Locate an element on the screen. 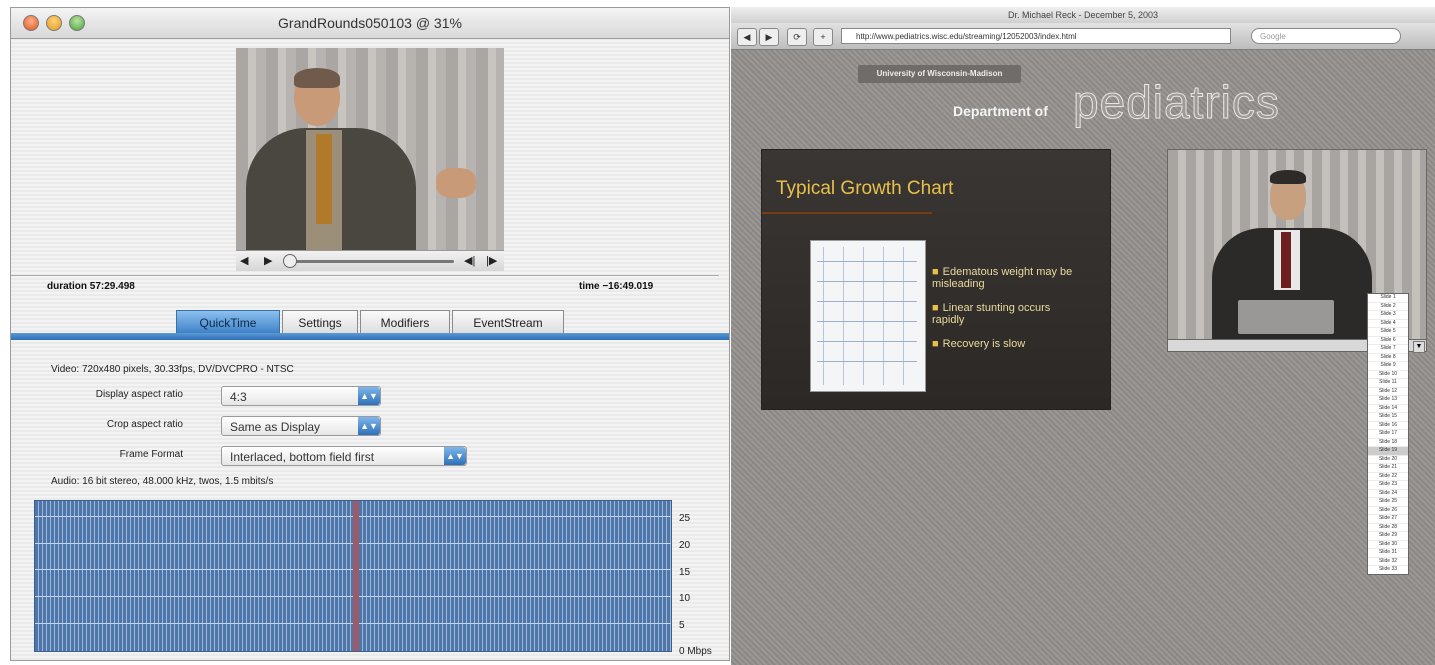 The width and height of the screenshot is (1435, 665). bullet-text: Recovery is slow is located at coordinates (984, 344).